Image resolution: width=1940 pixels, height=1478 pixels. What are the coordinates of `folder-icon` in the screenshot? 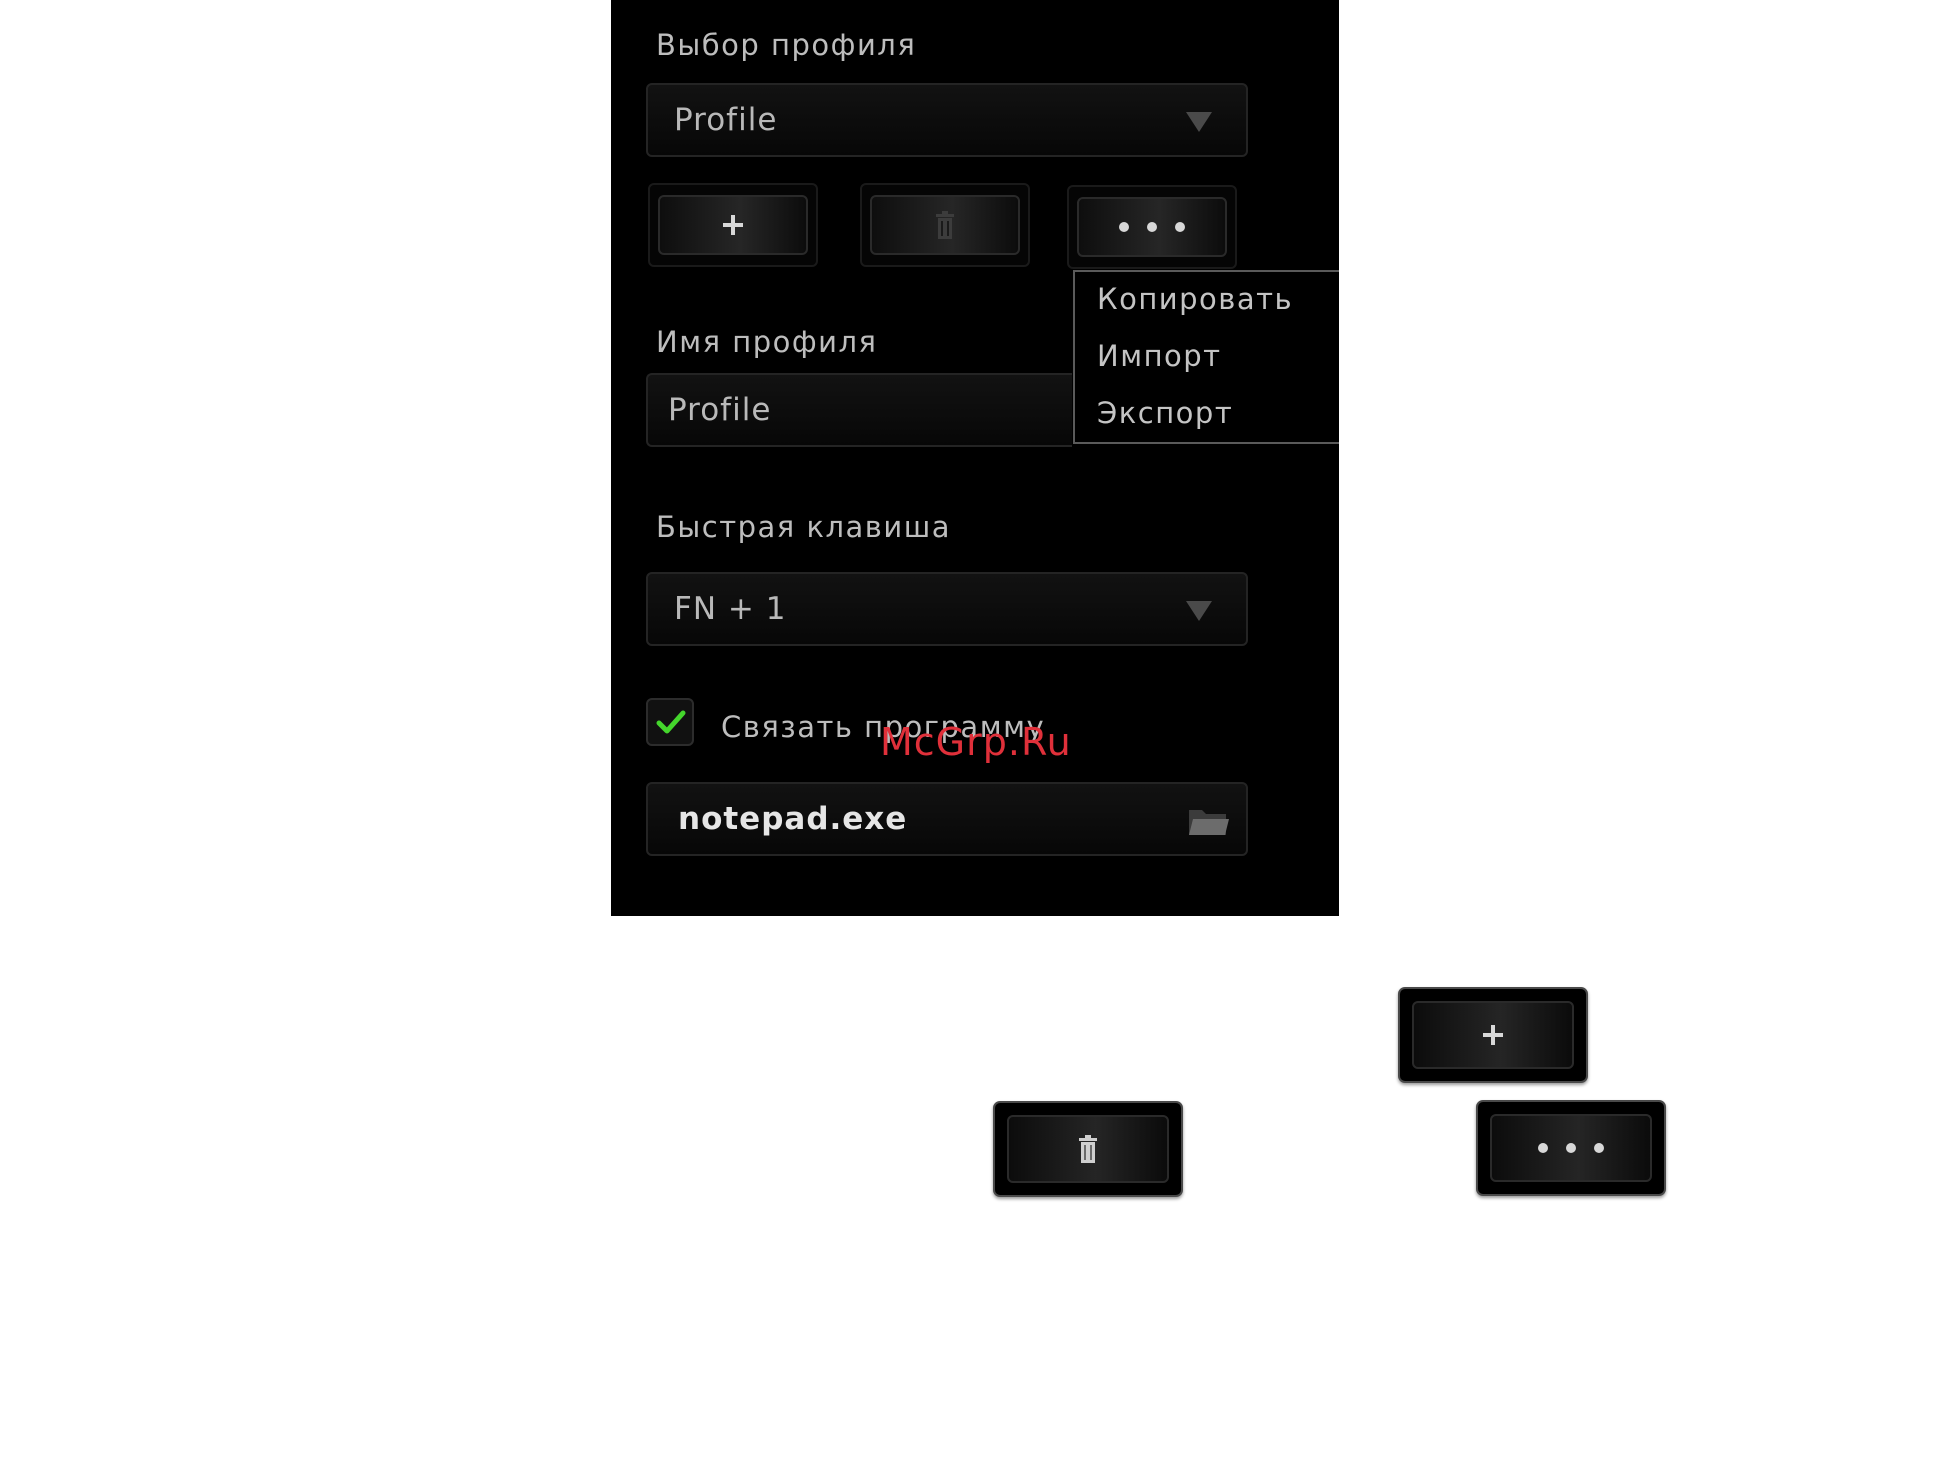 It's located at (1209, 821).